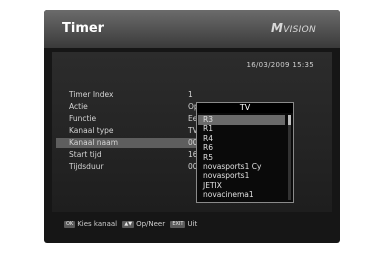 Image resolution: width=369 pixels, height=253 pixels. What do you see at coordinates (178, 224) in the screenshot?
I see `exit-key-icon: EXIT` at bounding box center [178, 224].